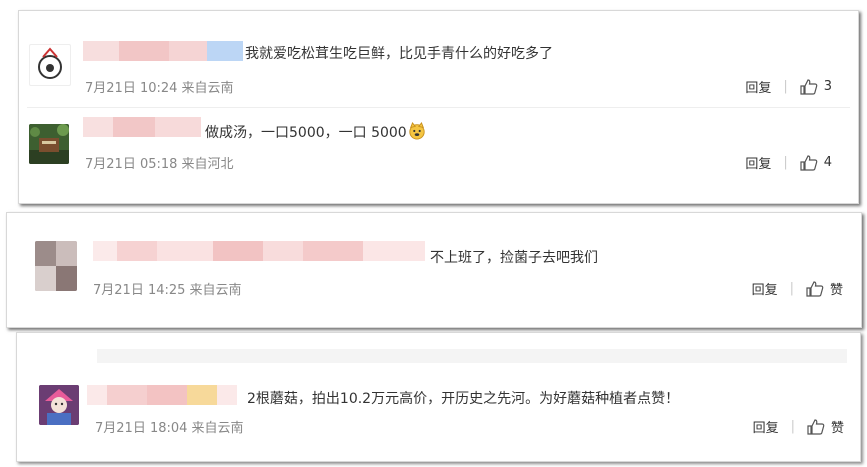 The height and width of the screenshot is (467, 867). I want to click on comment-text: 2根蘑菇，拍出10.2万元高价，开历史之先河。为好蘑菇种植者点赞！, so click(463, 399).